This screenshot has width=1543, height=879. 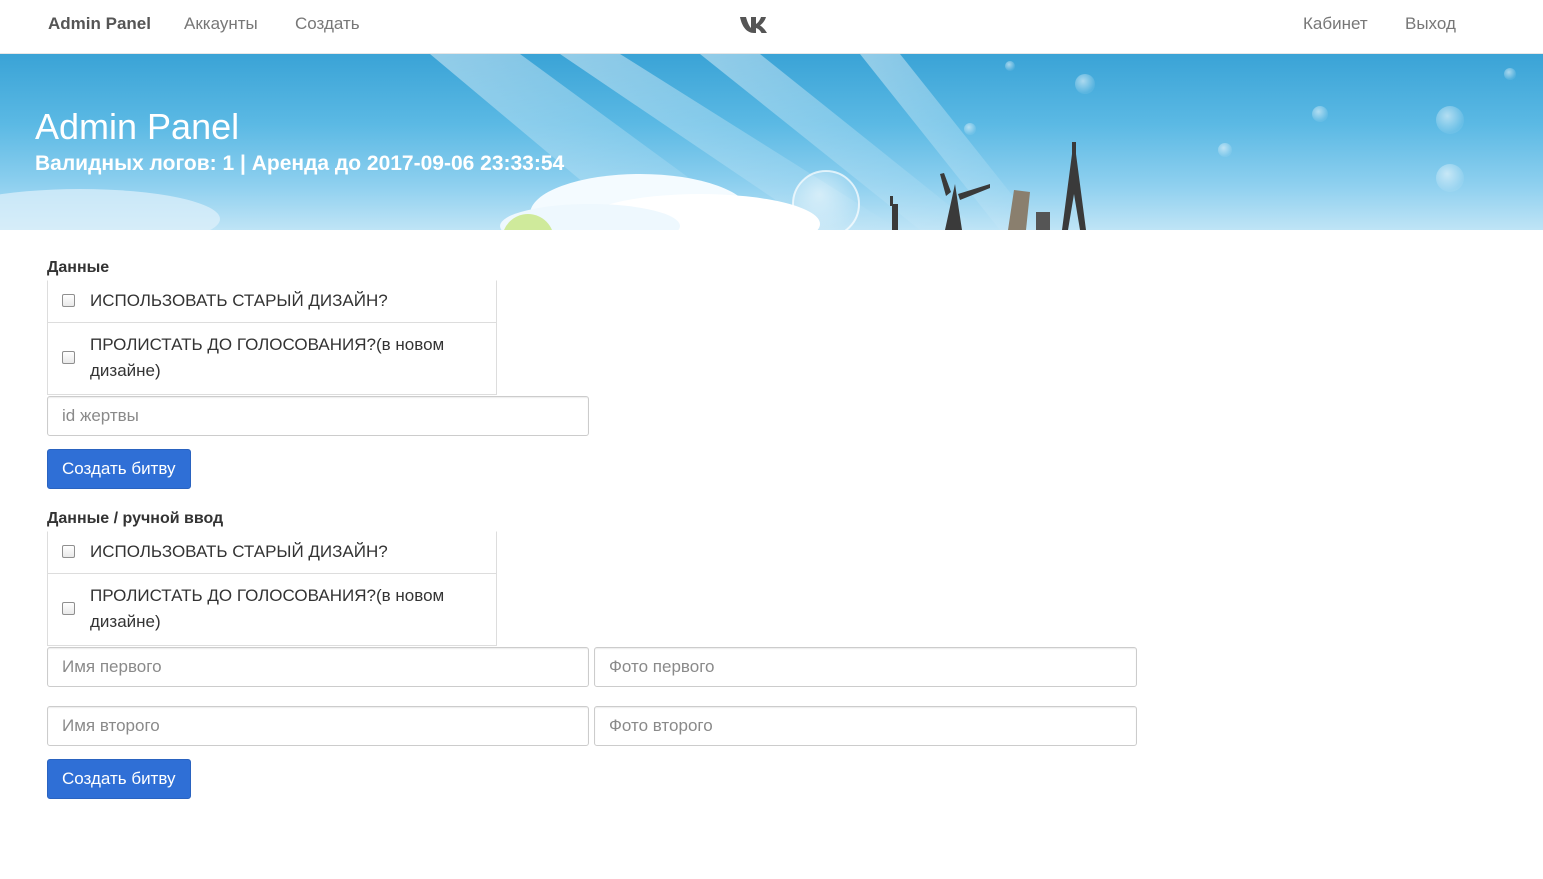 I want to click on option-old-design: ИСПОЛЬЗОВАТЬ СТАРЫЙ ДИЗАЙН?, so click(x=272, y=301).